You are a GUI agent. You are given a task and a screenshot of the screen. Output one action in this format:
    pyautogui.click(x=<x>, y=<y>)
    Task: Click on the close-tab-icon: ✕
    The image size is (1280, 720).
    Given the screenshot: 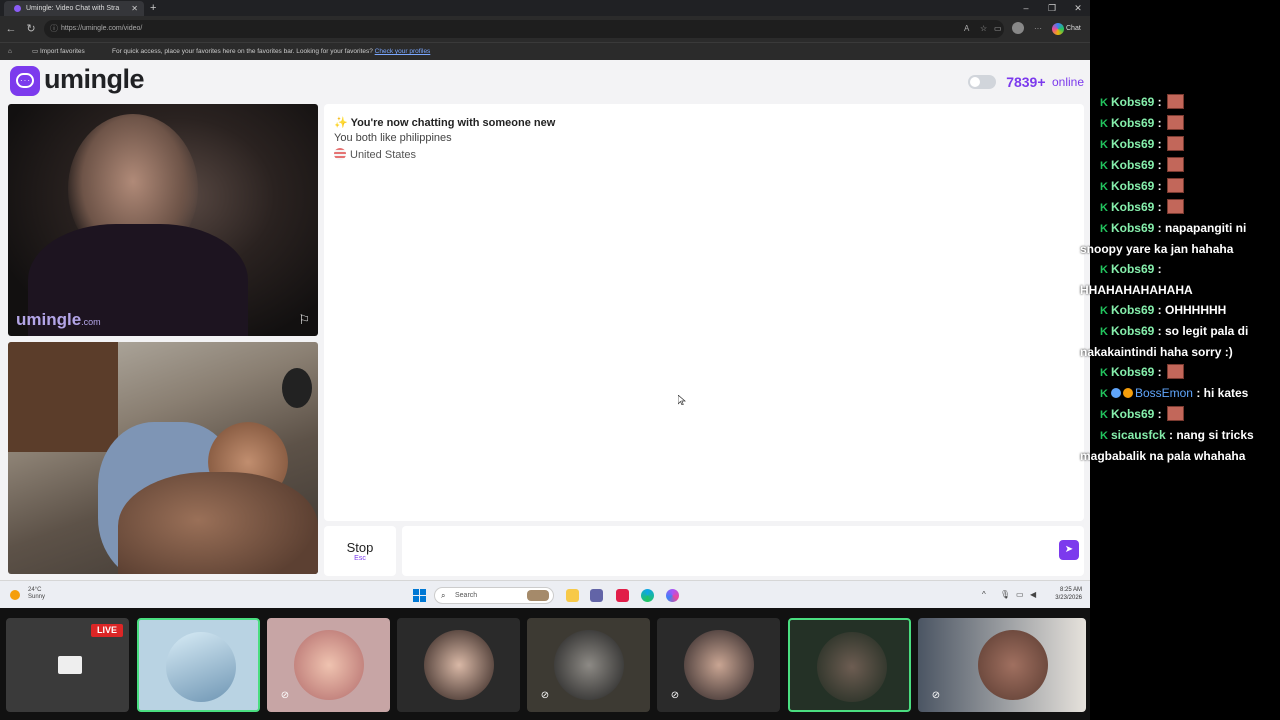 What is the action you would take?
    pyautogui.click(x=134, y=8)
    